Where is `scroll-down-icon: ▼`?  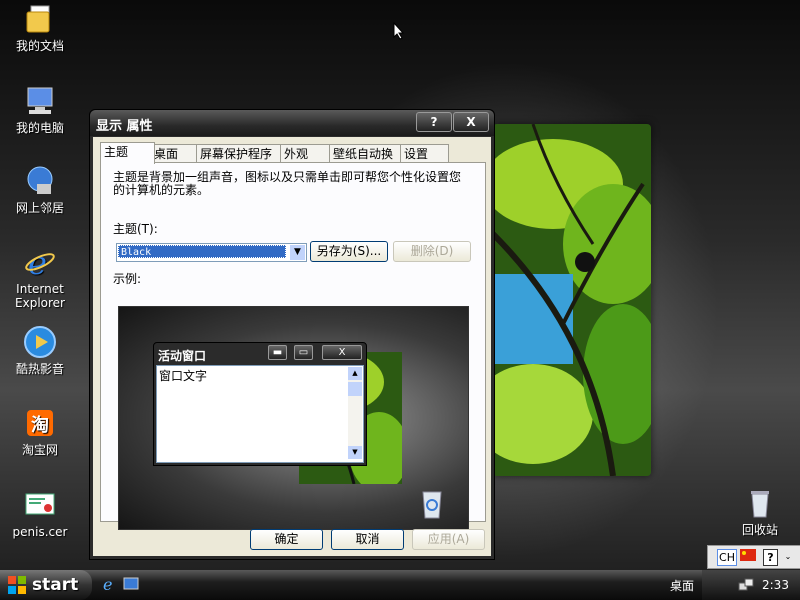
scroll-down-icon: ▼ is located at coordinates (355, 452).